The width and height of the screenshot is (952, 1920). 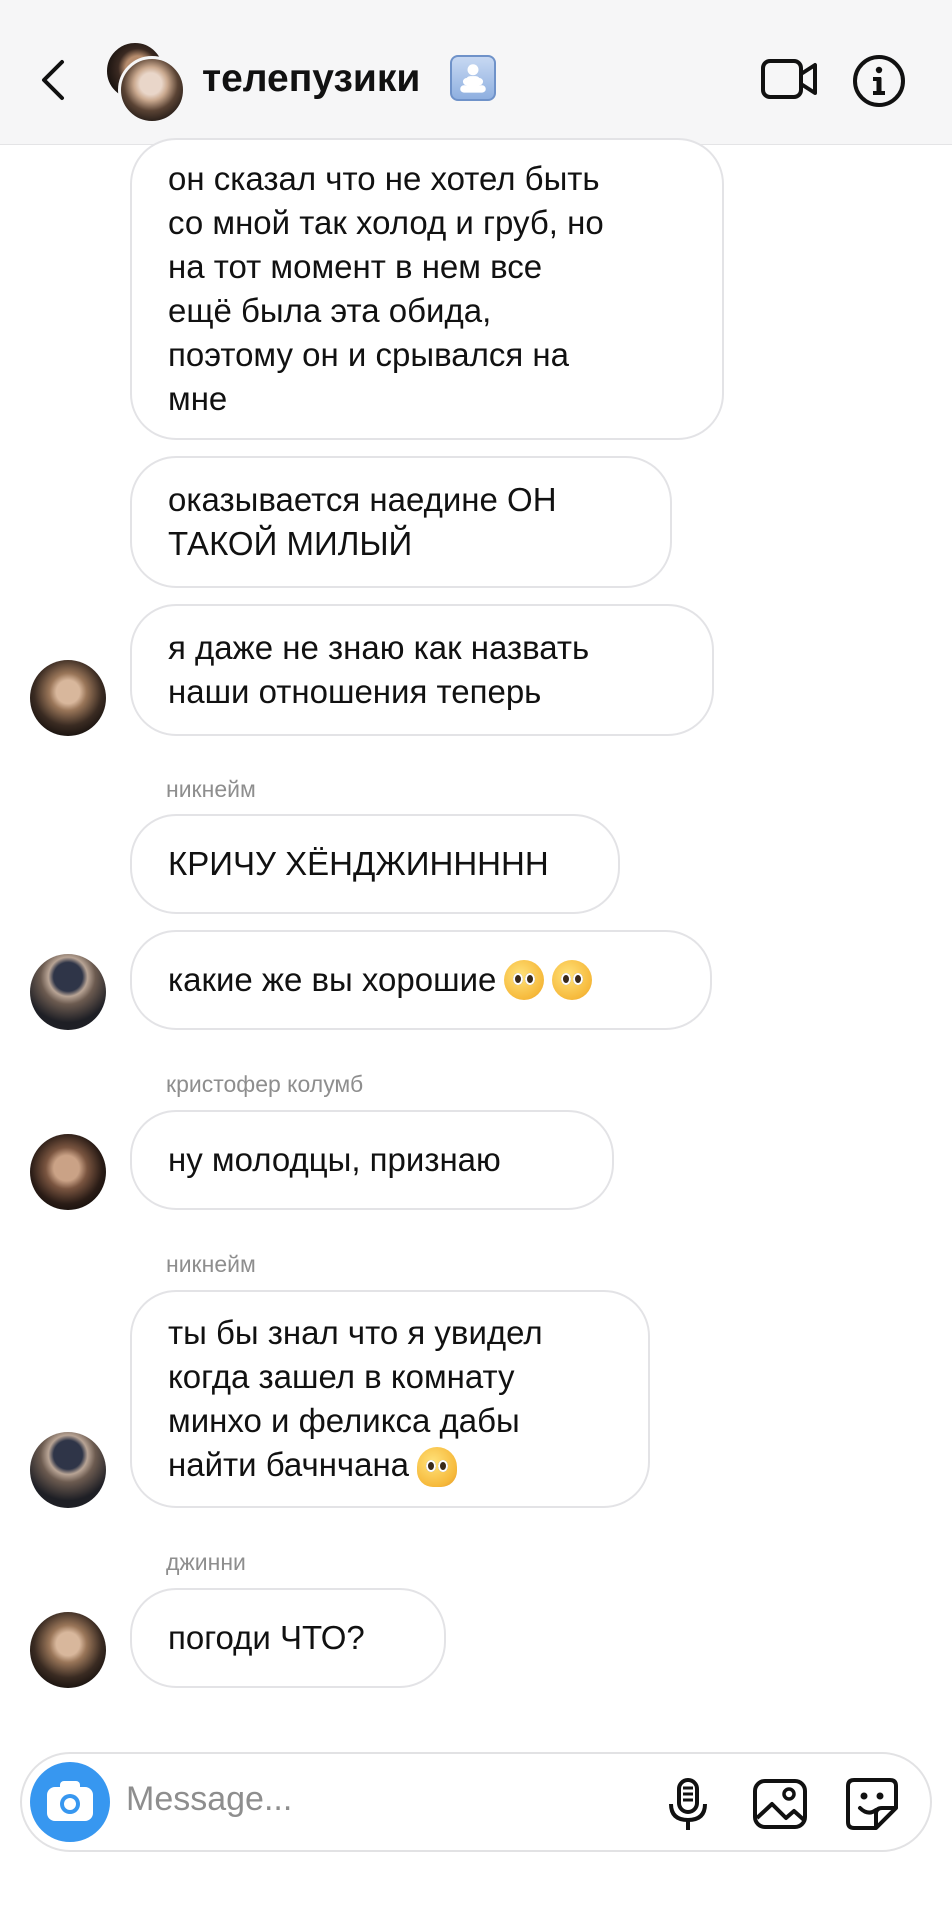 What do you see at coordinates (311, 79) in the screenshot?
I see `chat-title: телепузики` at bounding box center [311, 79].